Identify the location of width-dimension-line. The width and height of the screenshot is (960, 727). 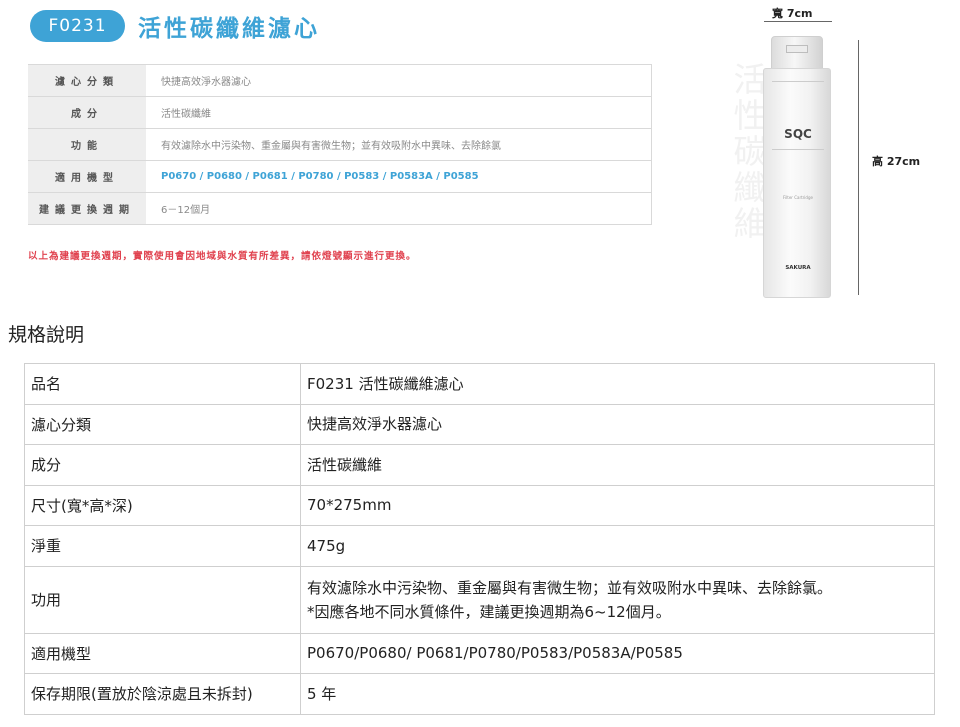
(798, 21).